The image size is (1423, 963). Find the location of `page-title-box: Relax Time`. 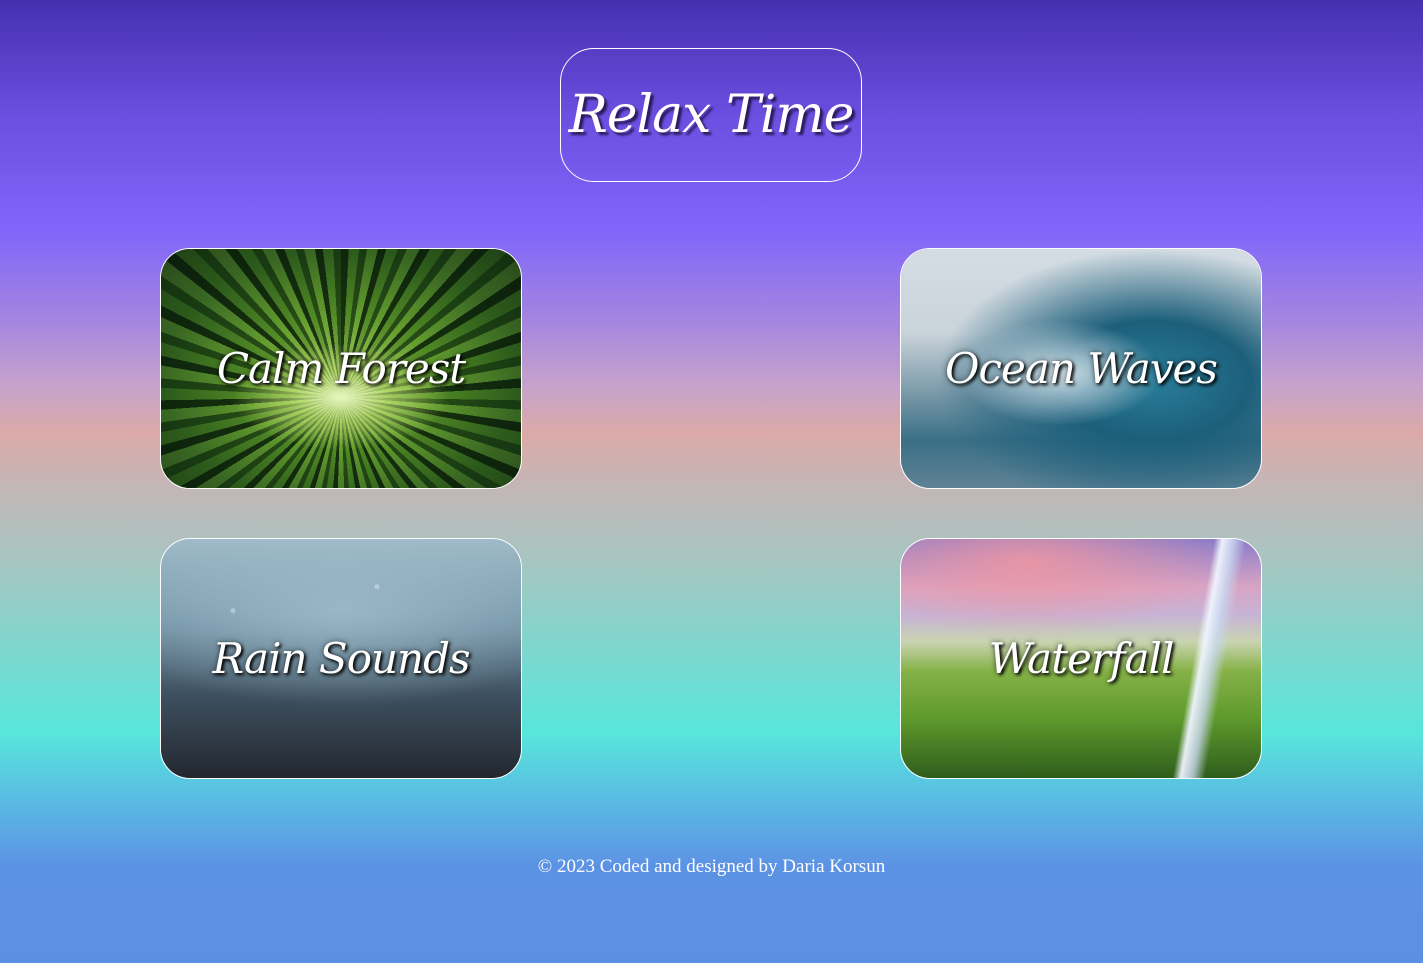

page-title-box: Relax Time is located at coordinates (711, 115).